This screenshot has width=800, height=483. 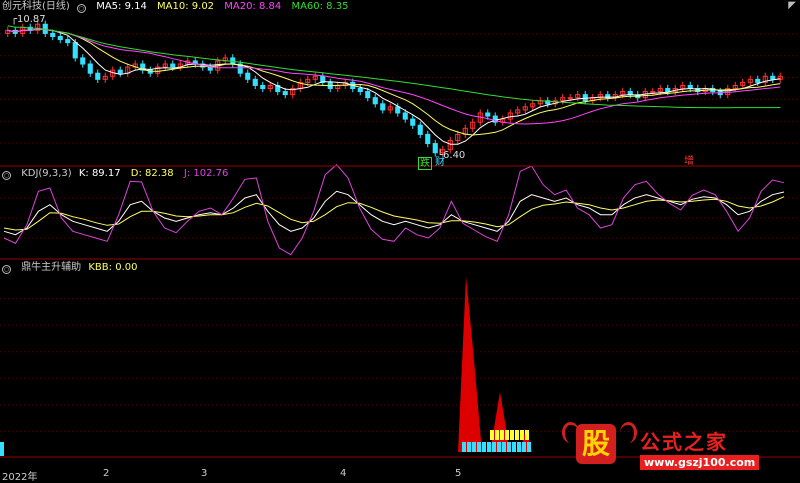 I want to click on ma60-value: MA60: 8.35, so click(x=320, y=6).